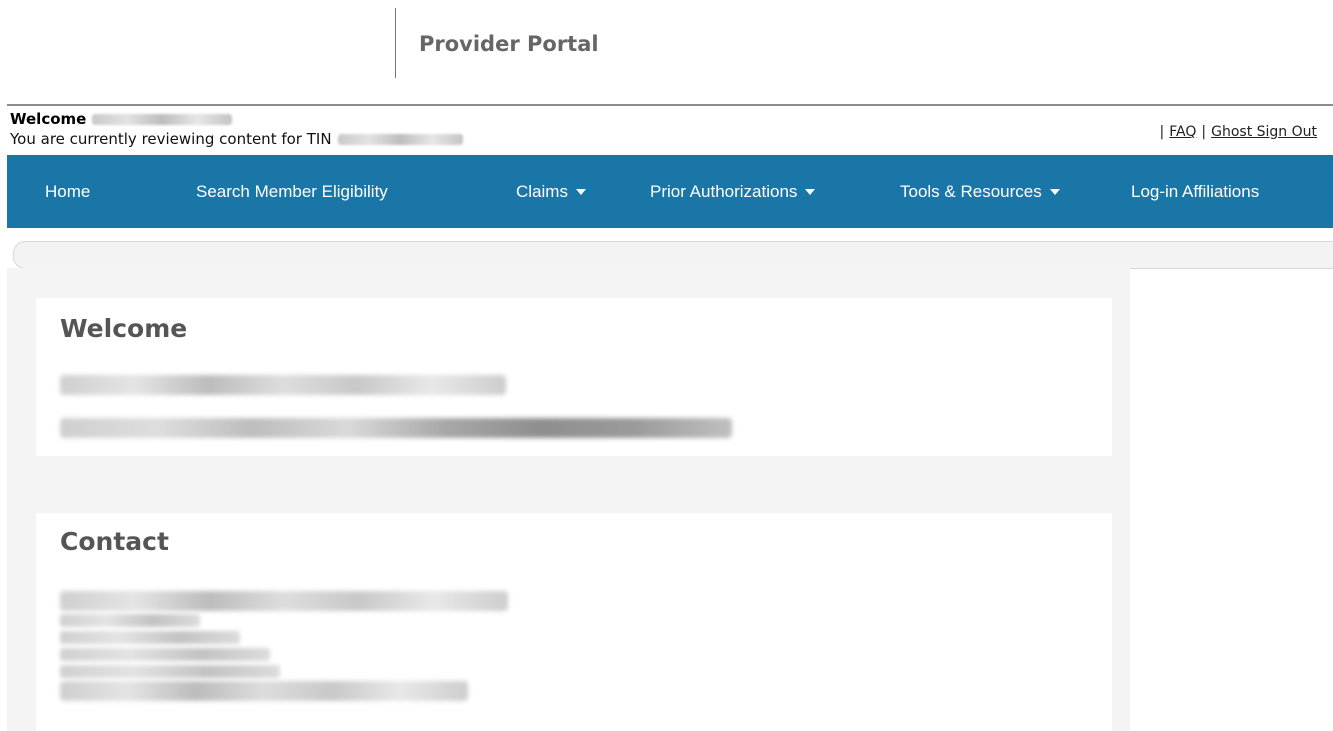 This screenshot has width=1333, height=731. Describe the element at coordinates (48, 119) in the screenshot. I see `welcome-label: Welcome` at that location.